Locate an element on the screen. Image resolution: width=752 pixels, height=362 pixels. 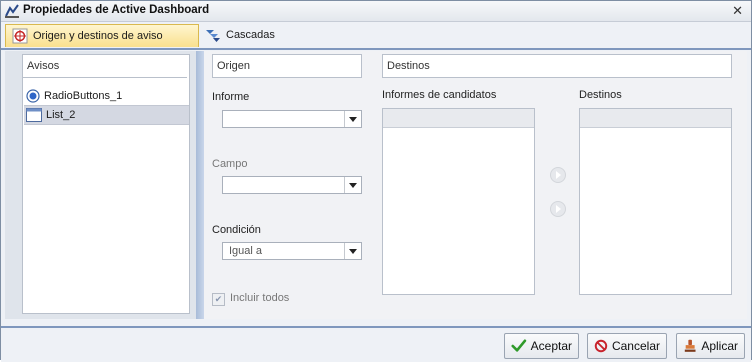
list-item-radiobuttons: RadioButtons_1 is located at coordinates (106, 96).